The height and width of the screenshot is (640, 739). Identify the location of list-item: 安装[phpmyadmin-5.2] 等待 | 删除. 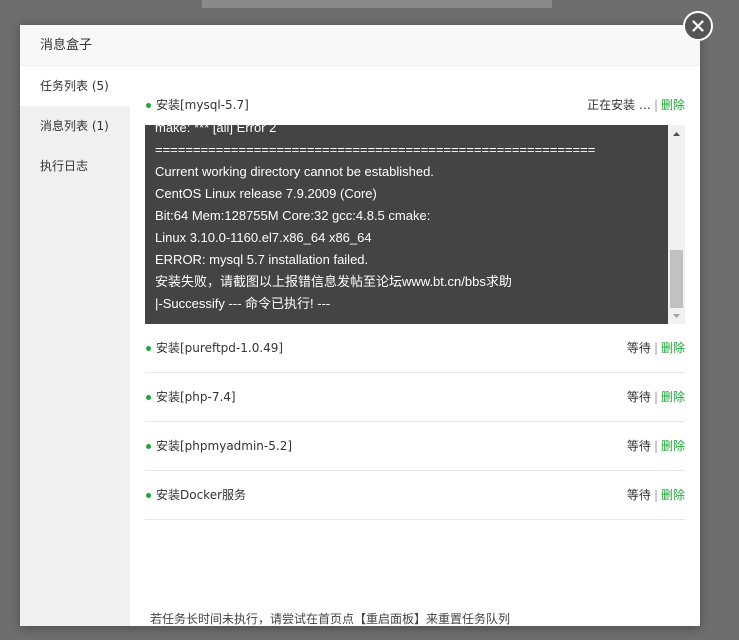
(415, 446).